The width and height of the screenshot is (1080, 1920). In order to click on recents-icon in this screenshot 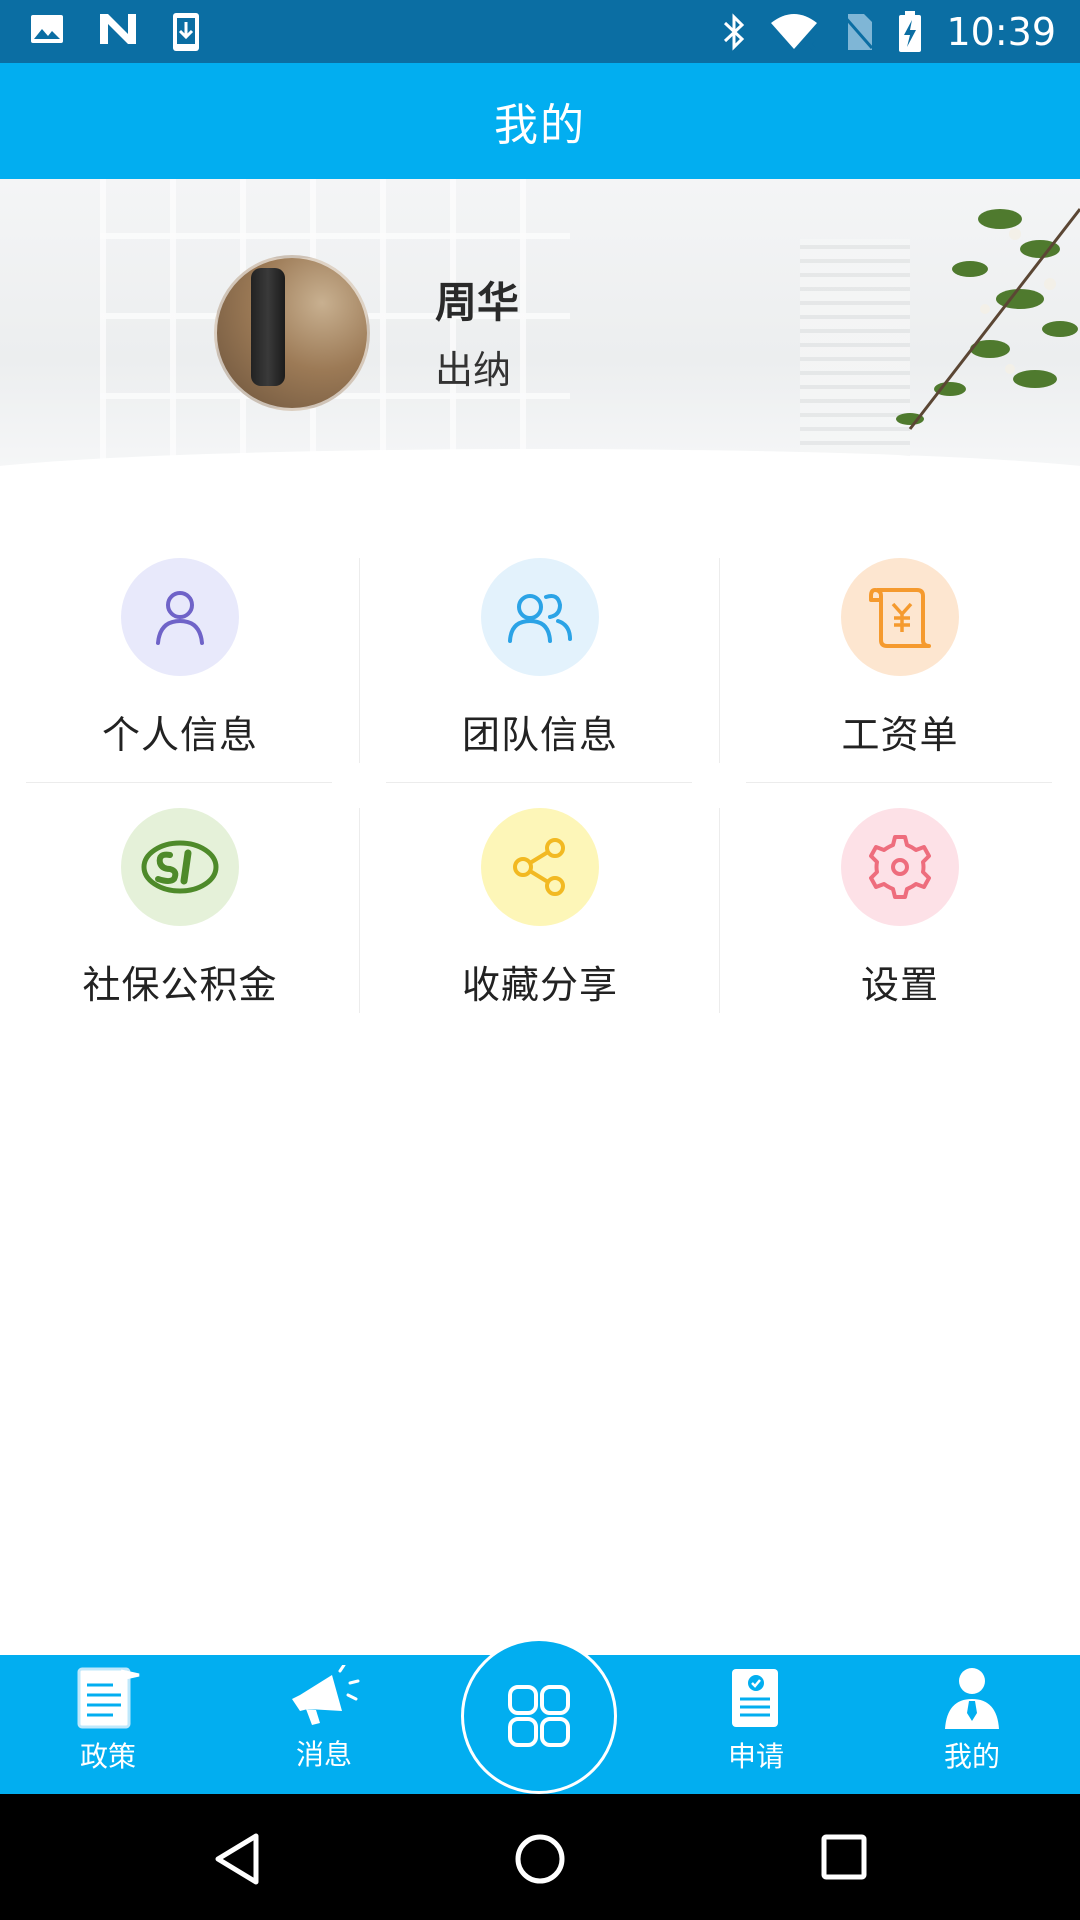, I will do `click(844, 1857)`.